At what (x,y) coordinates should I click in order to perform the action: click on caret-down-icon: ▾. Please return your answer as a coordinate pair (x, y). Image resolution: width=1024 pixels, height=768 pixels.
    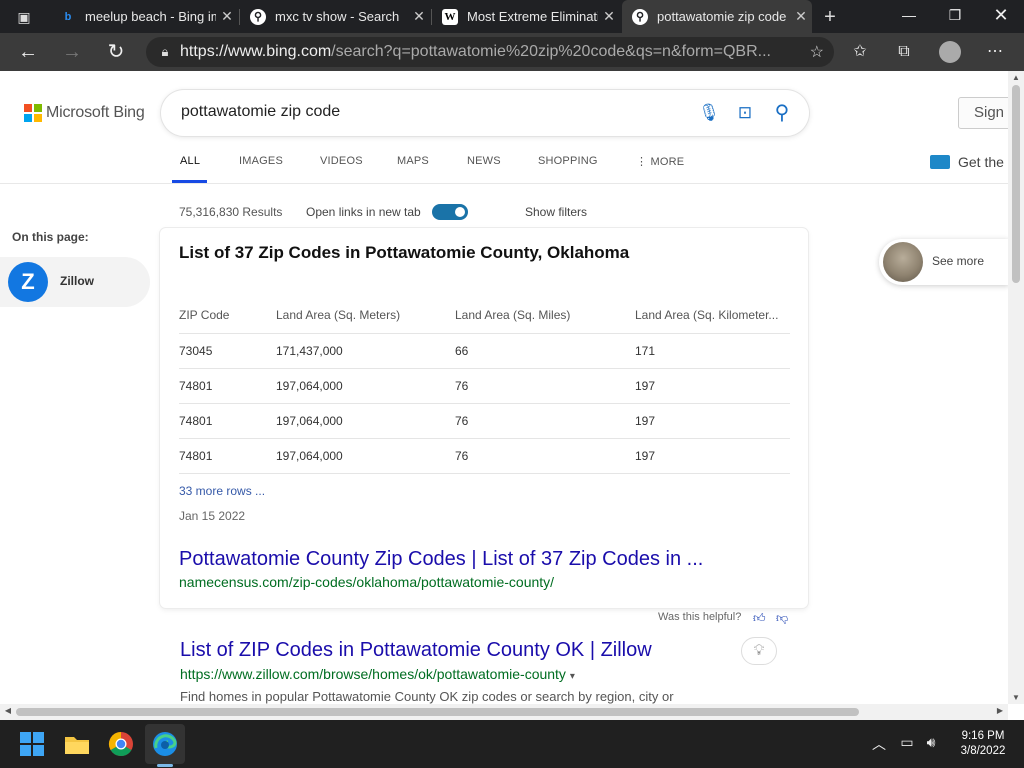
    Looking at the image, I should click on (572, 676).